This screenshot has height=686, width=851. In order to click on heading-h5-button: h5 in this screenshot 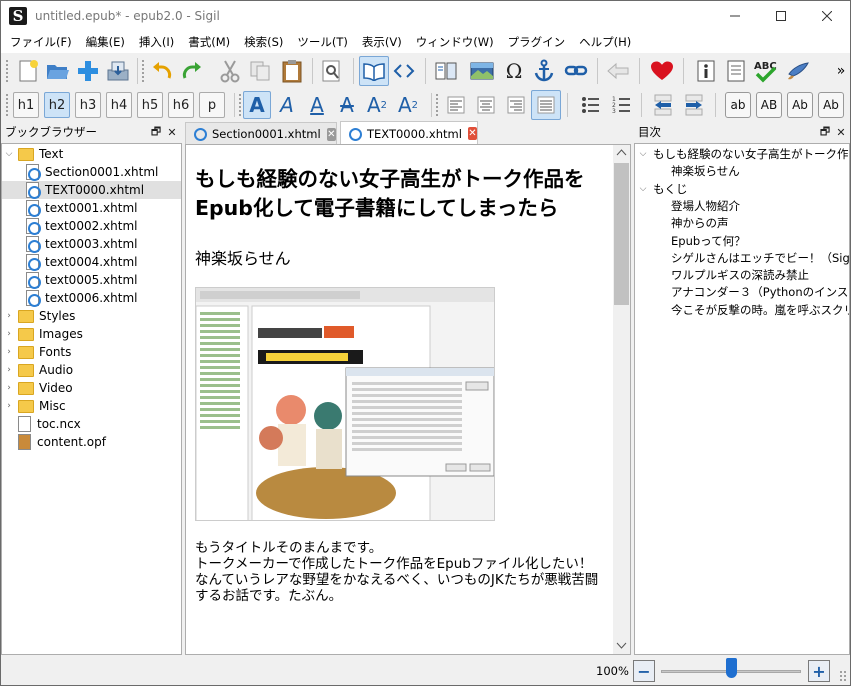, I will do `click(150, 105)`.